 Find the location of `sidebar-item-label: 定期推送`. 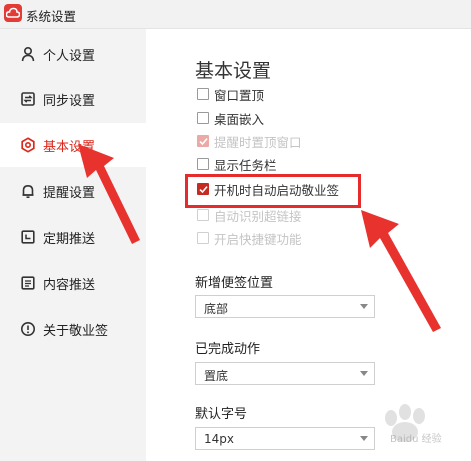

sidebar-item-label: 定期推送 is located at coordinates (69, 239).